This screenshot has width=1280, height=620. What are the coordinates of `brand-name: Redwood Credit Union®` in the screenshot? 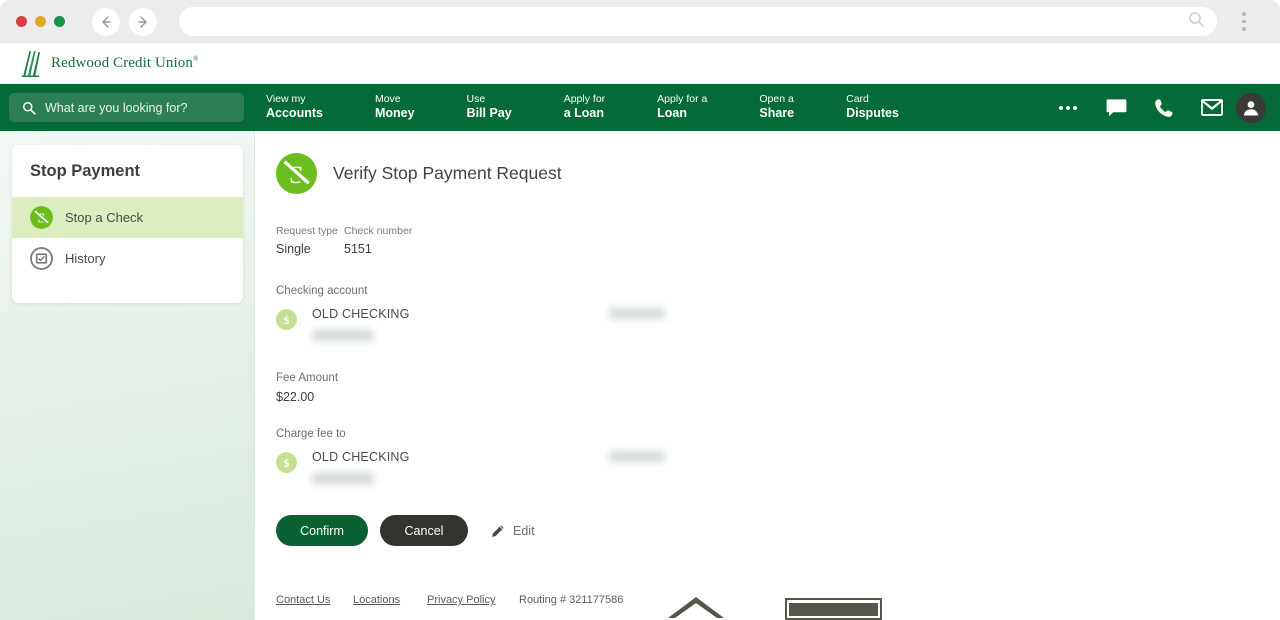 It's located at (125, 62).